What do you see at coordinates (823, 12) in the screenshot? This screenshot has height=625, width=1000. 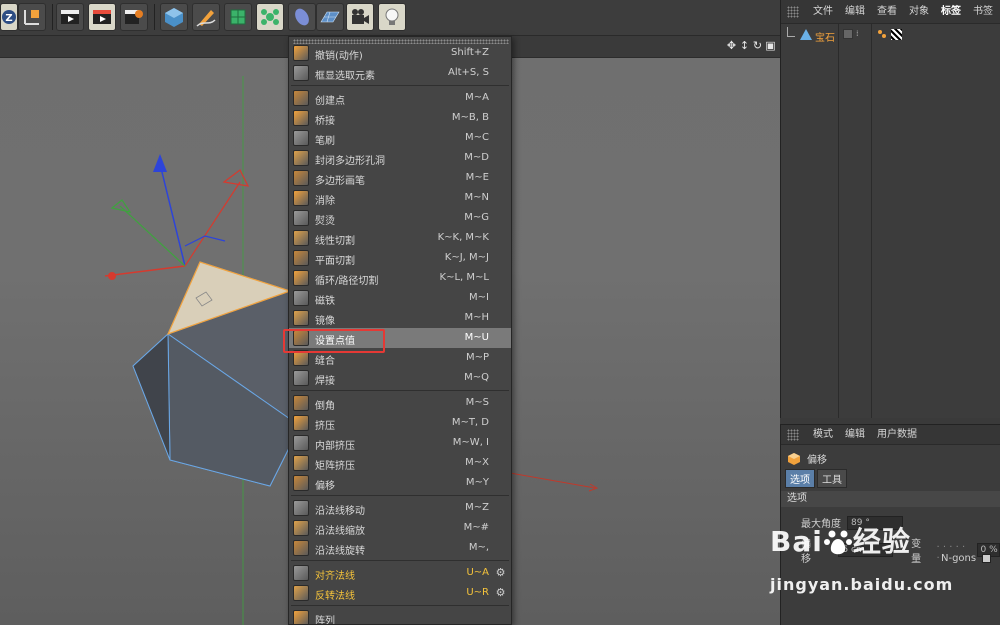 I see `menu-file: 文件` at bounding box center [823, 12].